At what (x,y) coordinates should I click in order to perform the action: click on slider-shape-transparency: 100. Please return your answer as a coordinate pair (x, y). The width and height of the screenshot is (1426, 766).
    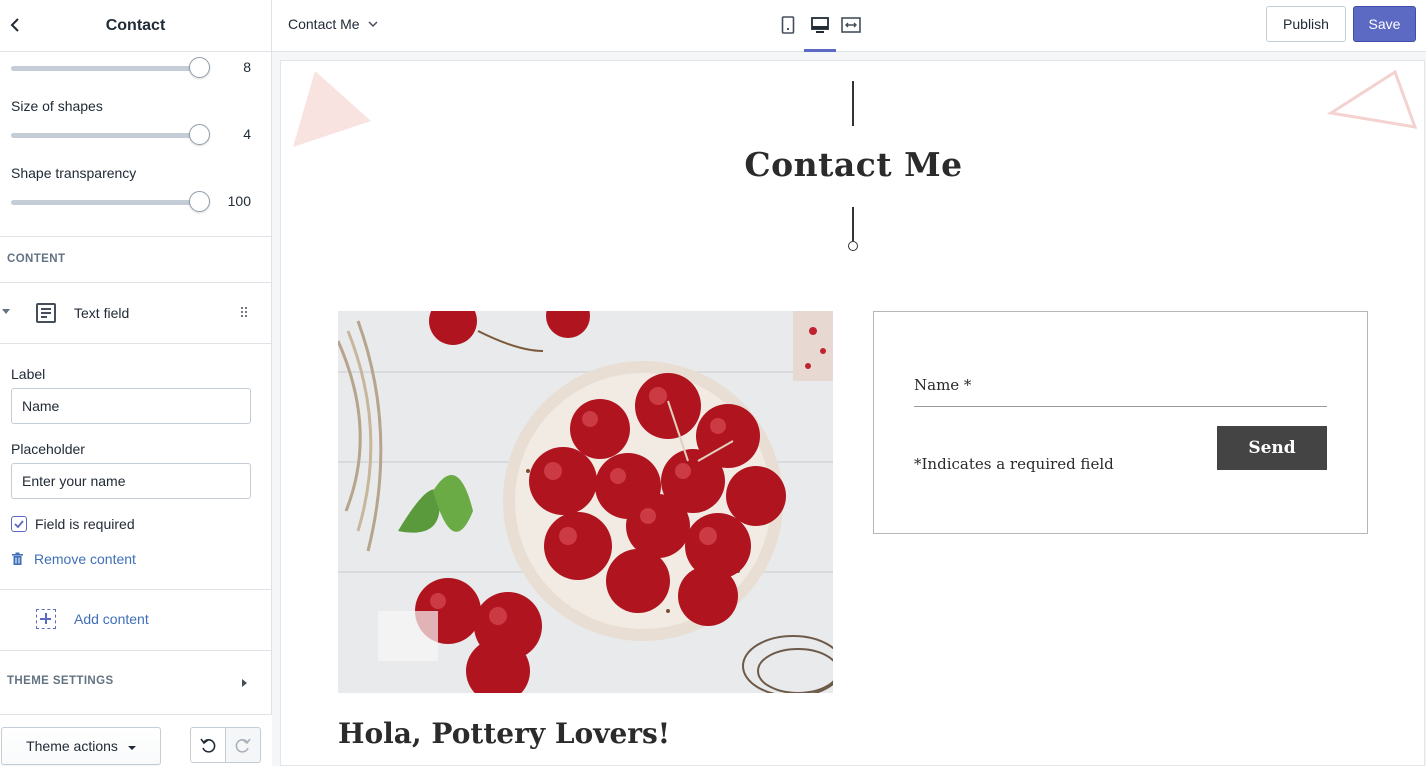
    Looking at the image, I should click on (133, 201).